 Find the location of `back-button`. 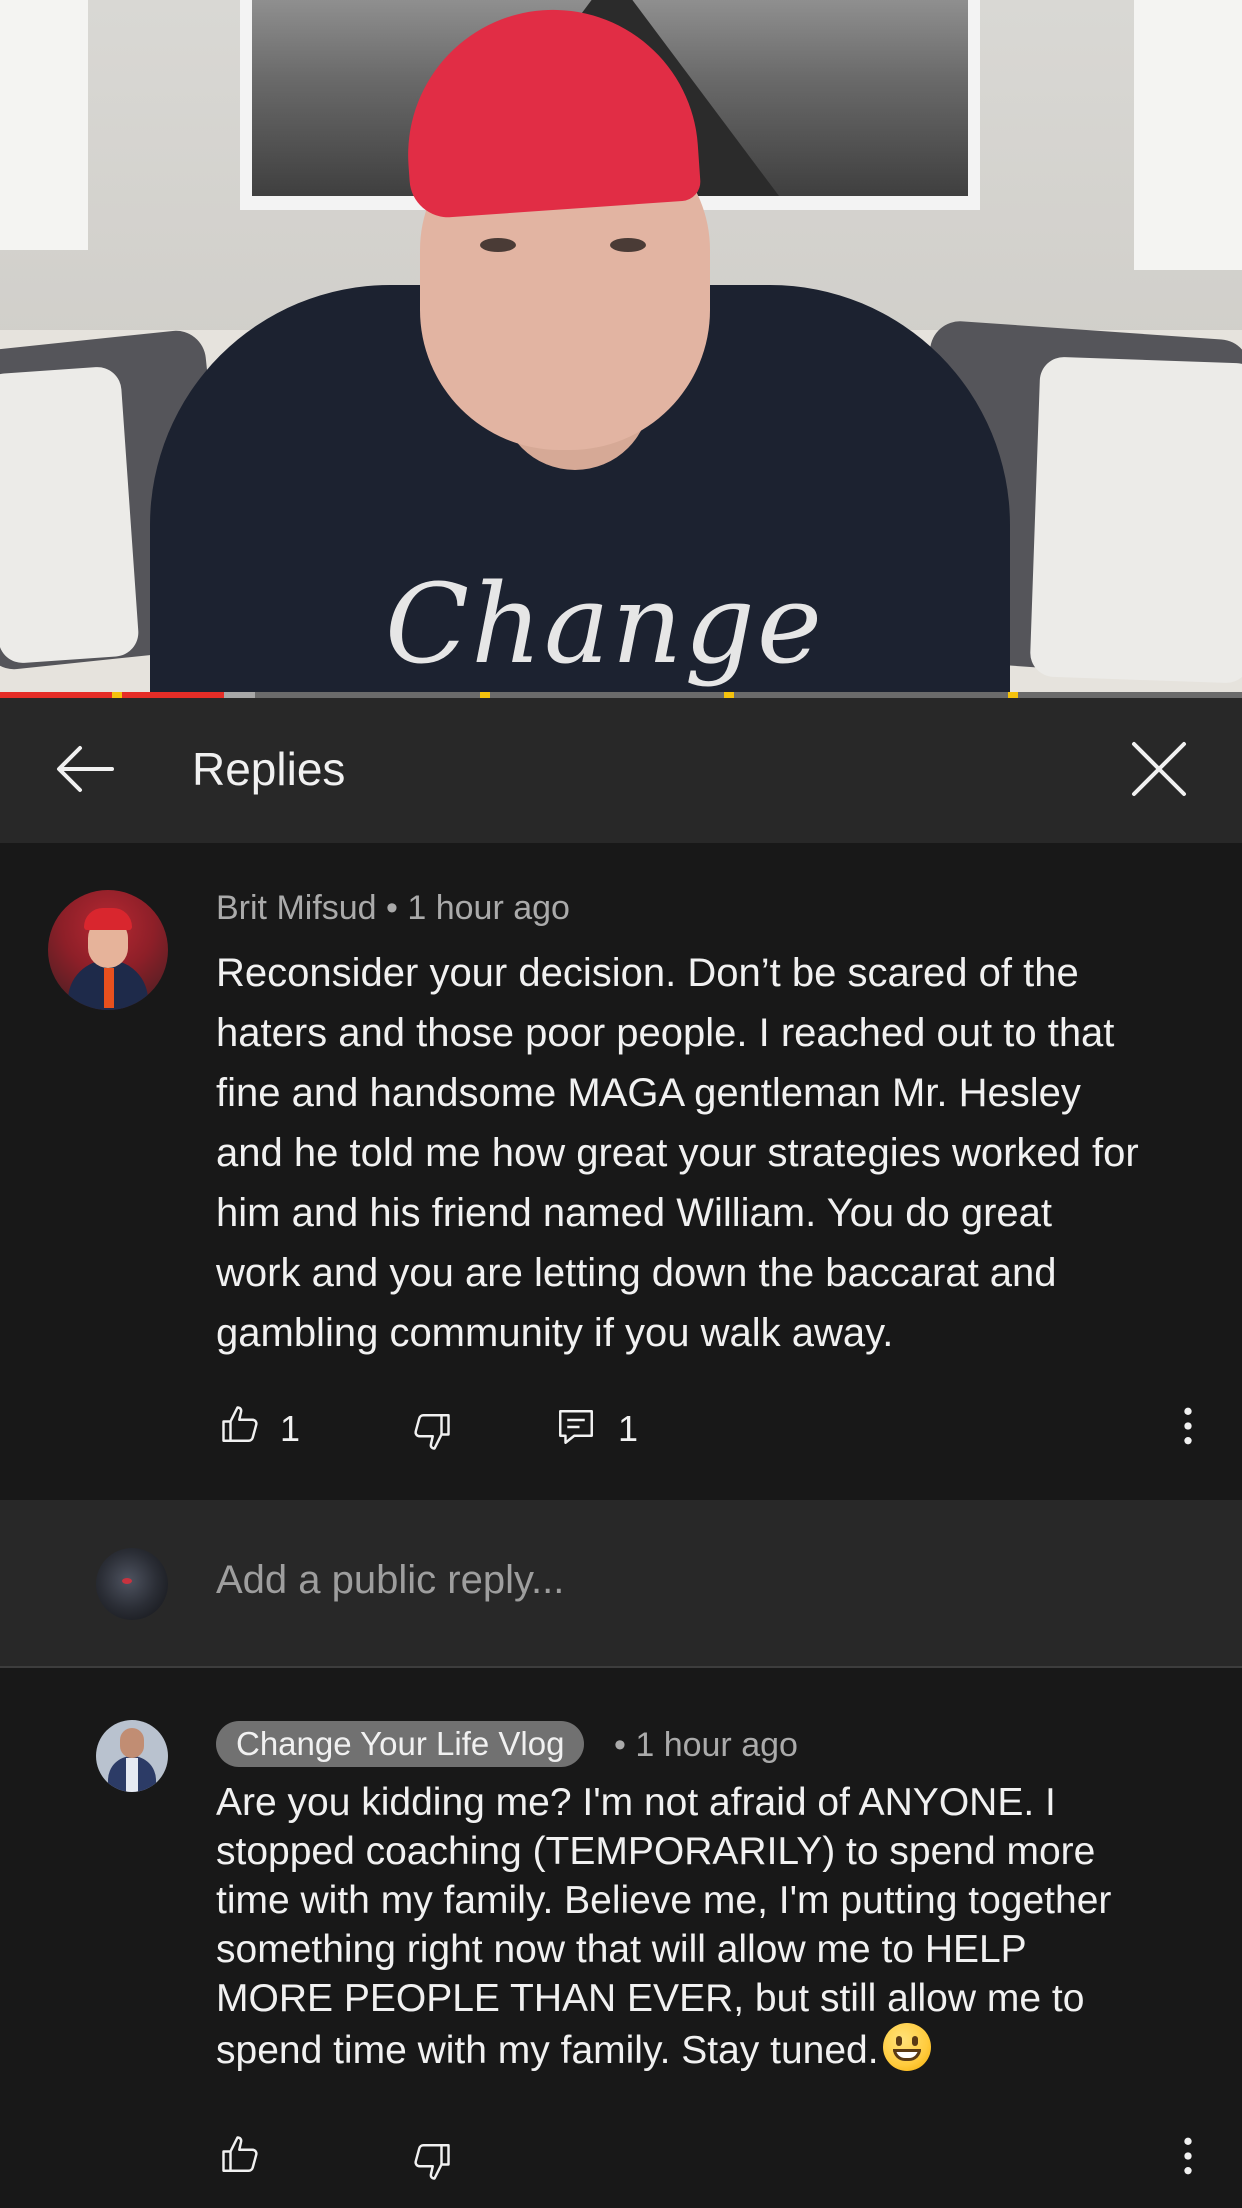

back-button is located at coordinates (85, 769).